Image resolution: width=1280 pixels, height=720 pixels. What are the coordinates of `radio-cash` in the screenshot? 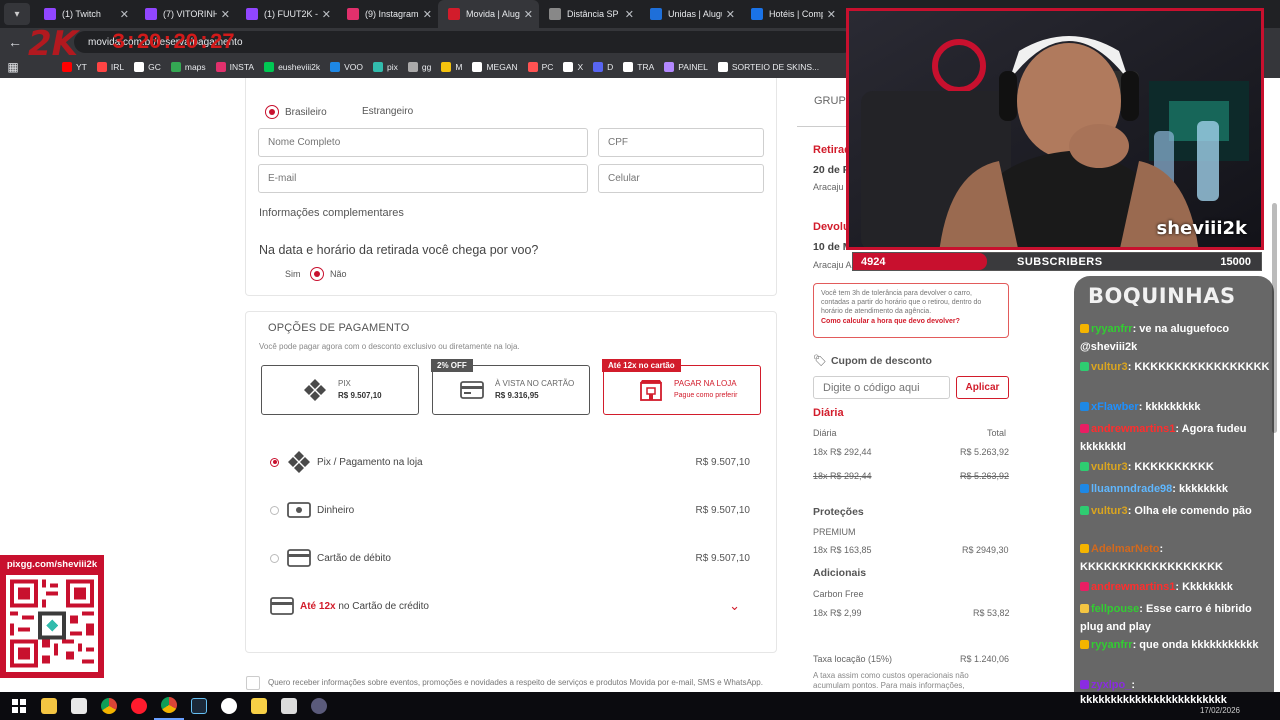 It's located at (274, 510).